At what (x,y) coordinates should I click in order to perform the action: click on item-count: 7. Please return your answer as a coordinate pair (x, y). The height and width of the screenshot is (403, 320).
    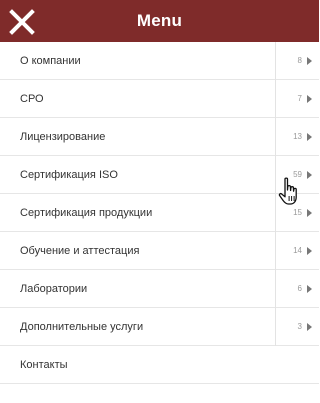
    Looking at the image, I should click on (299, 98).